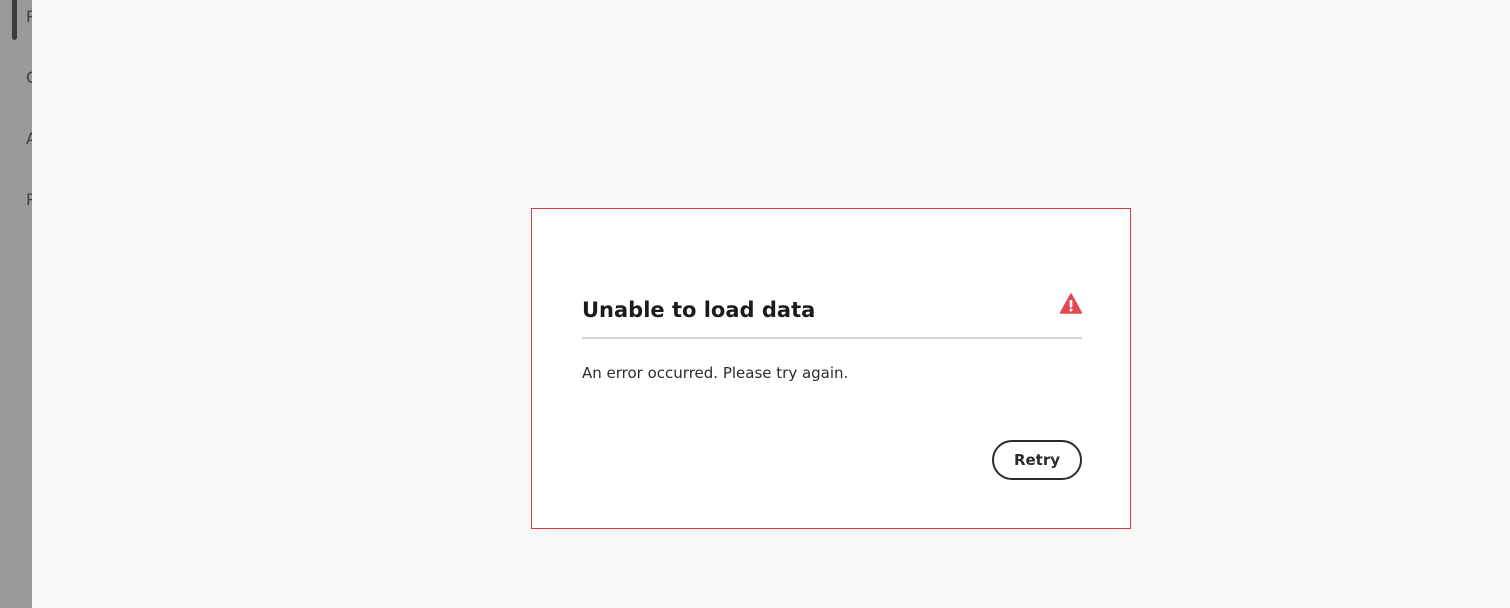  What do you see at coordinates (699, 310) in the screenshot?
I see `dialog-title: Unable to load data` at bounding box center [699, 310].